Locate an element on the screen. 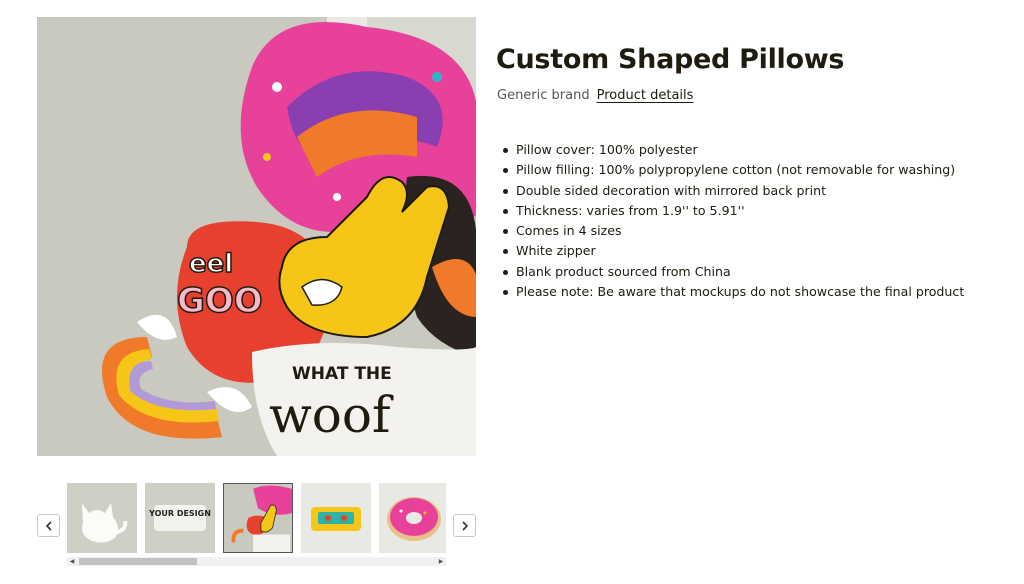 This screenshot has width=1024, height=584. scroll-right-icon: ▶ is located at coordinates (441, 561).